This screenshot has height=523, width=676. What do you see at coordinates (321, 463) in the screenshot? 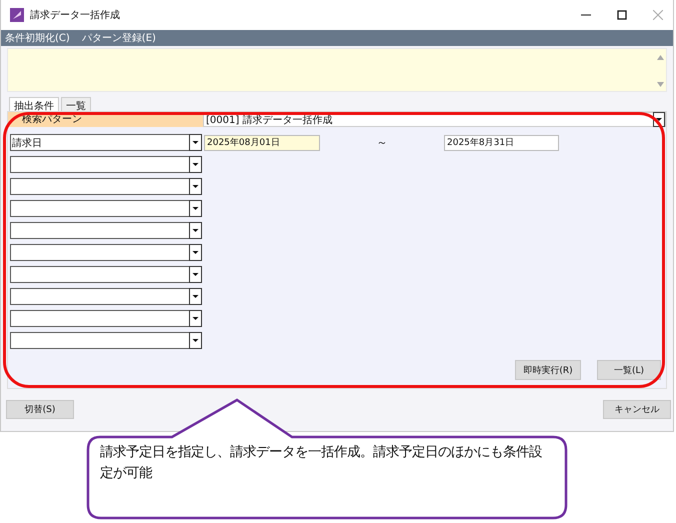
I see `callout-text: 請求予定日を指定し、請求データを一括作成。請求予定日のほかにも条件設定が可能` at bounding box center [321, 463].